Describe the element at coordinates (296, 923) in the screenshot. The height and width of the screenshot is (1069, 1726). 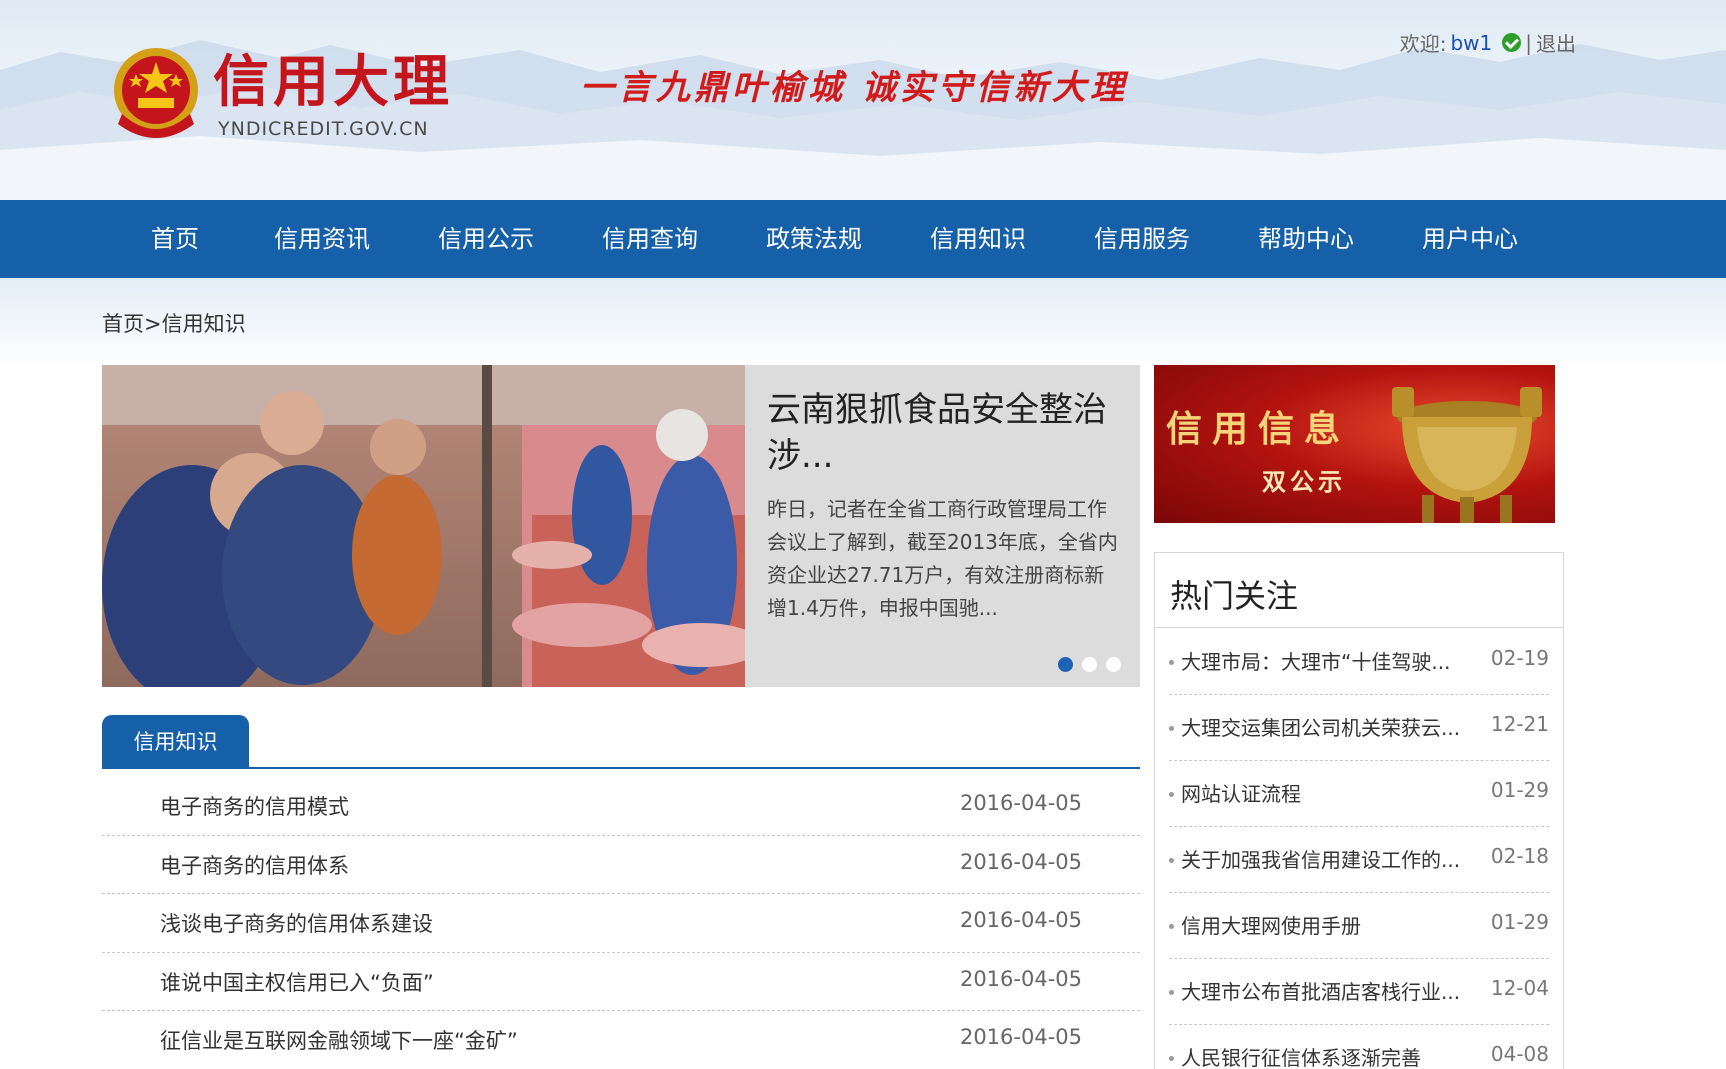
I see `article-title: 浅谈电子商务的信用体系建设` at that location.